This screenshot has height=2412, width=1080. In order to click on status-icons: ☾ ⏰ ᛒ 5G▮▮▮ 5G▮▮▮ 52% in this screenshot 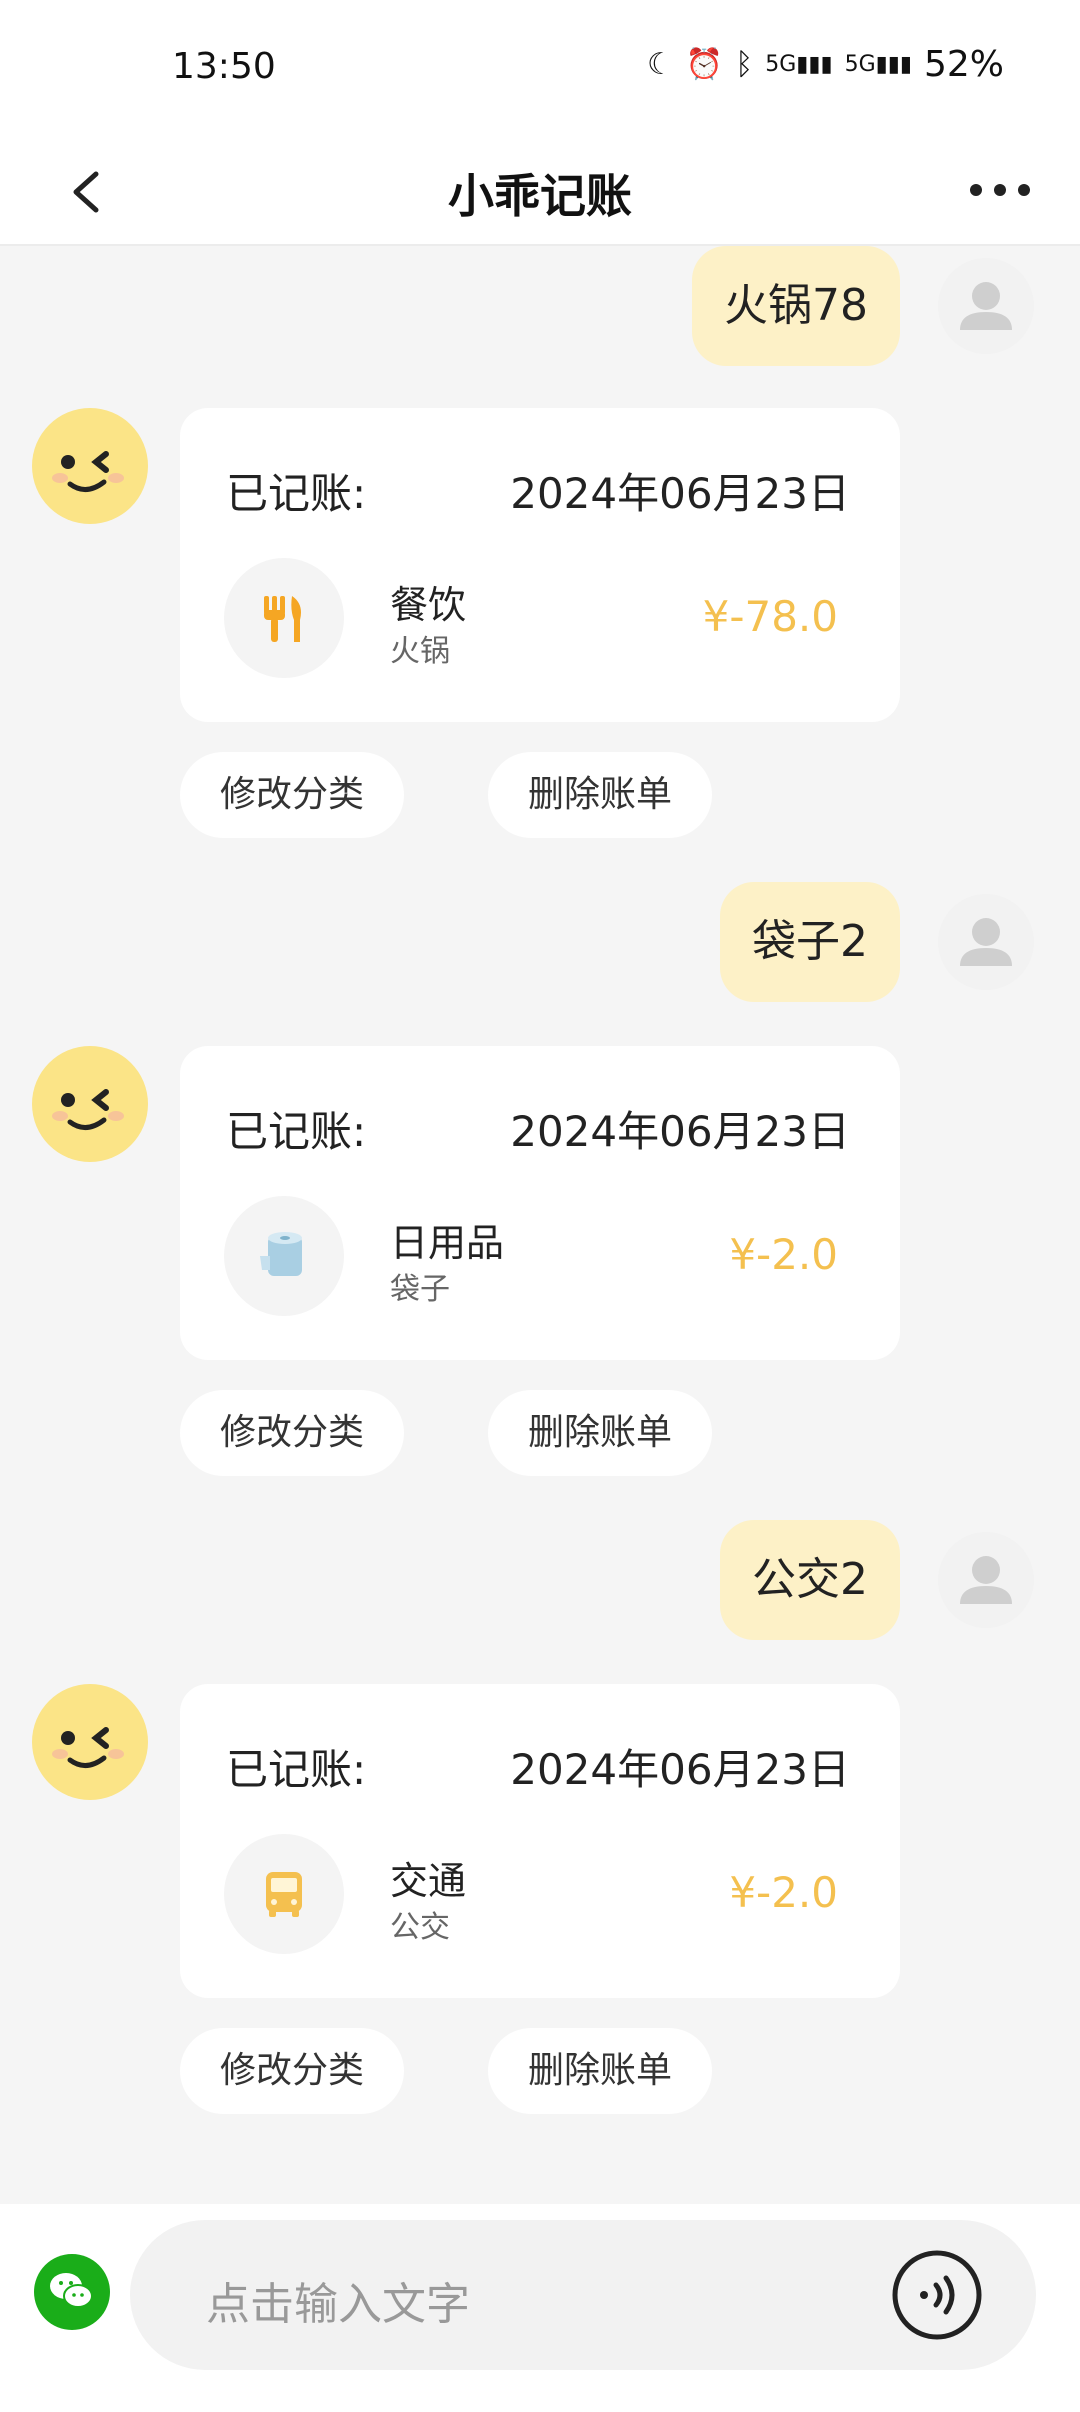, I will do `click(825, 64)`.